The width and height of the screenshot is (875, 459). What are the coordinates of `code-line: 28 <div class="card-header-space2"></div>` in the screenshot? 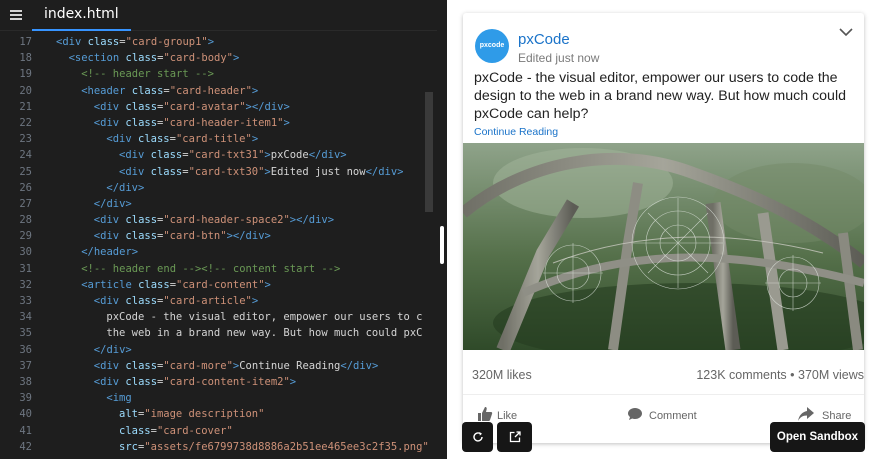 It's located at (218, 220).